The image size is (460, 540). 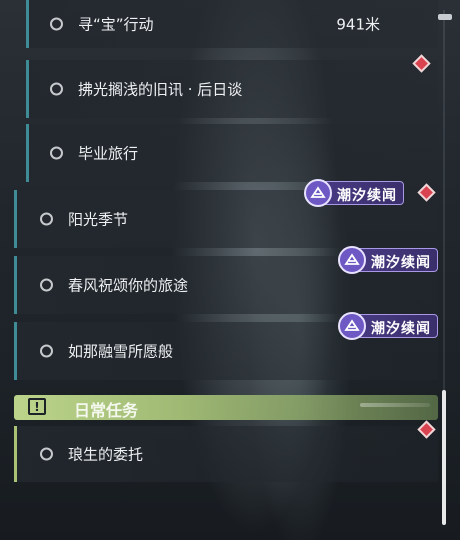 What do you see at coordinates (128, 285) in the screenshot?
I see `quest-title: 春风祝颂你的旅途` at bounding box center [128, 285].